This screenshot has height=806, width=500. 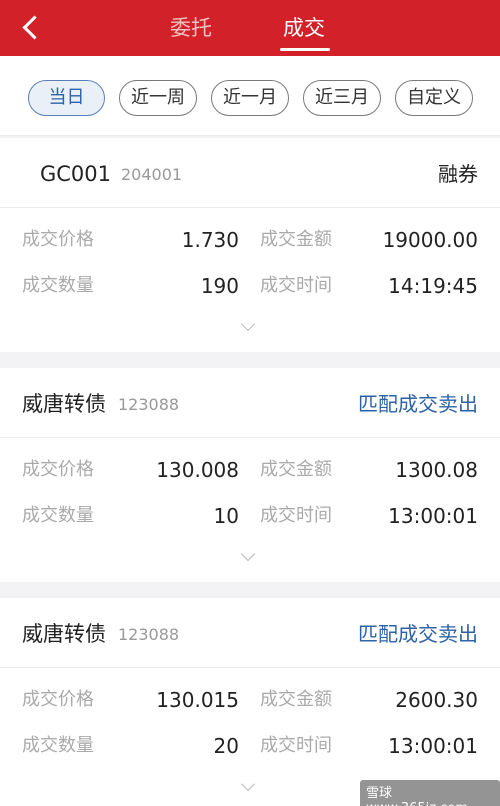 What do you see at coordinates (430, 240) in the screenshot?
I see `amount-value: 19000.00` at bounding box center [430, 240].